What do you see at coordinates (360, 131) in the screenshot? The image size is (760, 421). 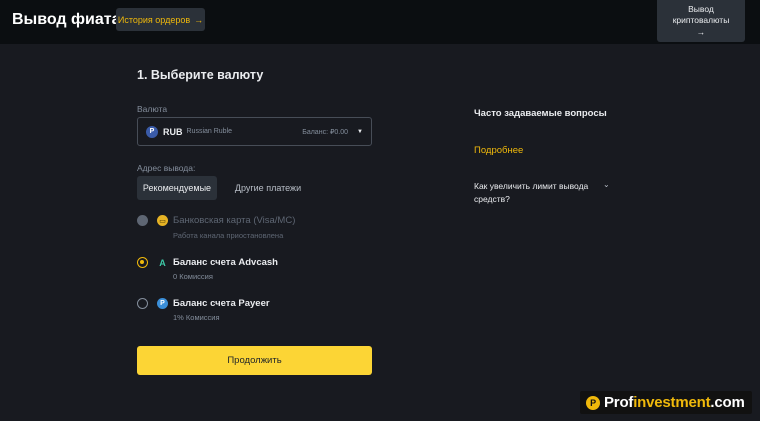 I see `caret-down-icon: ▼` at bounding box center [360, 131].